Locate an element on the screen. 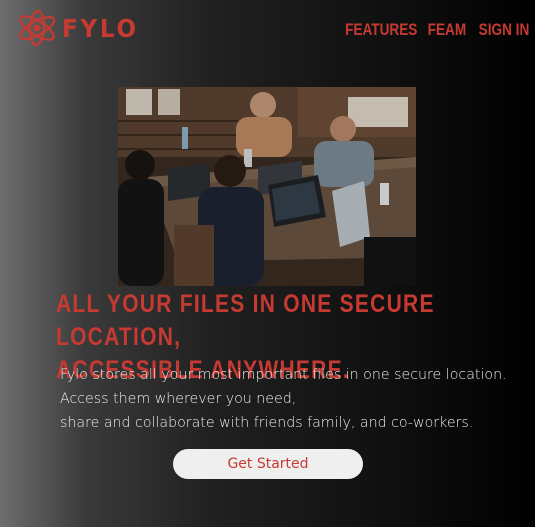 The width and height of the screenshot is (535, 527). brand-name: FYLO is located at coordinates (100, 28).